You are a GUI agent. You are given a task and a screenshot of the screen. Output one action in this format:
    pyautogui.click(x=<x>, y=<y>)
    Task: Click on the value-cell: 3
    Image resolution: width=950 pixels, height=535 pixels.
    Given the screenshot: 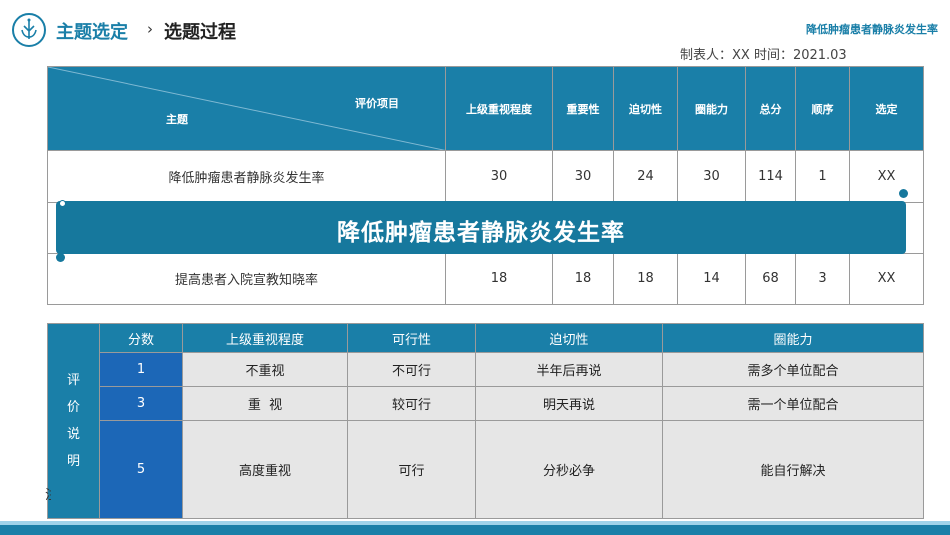 What is the action you would take?
    pyautogui.click(x=822, y=279)
    